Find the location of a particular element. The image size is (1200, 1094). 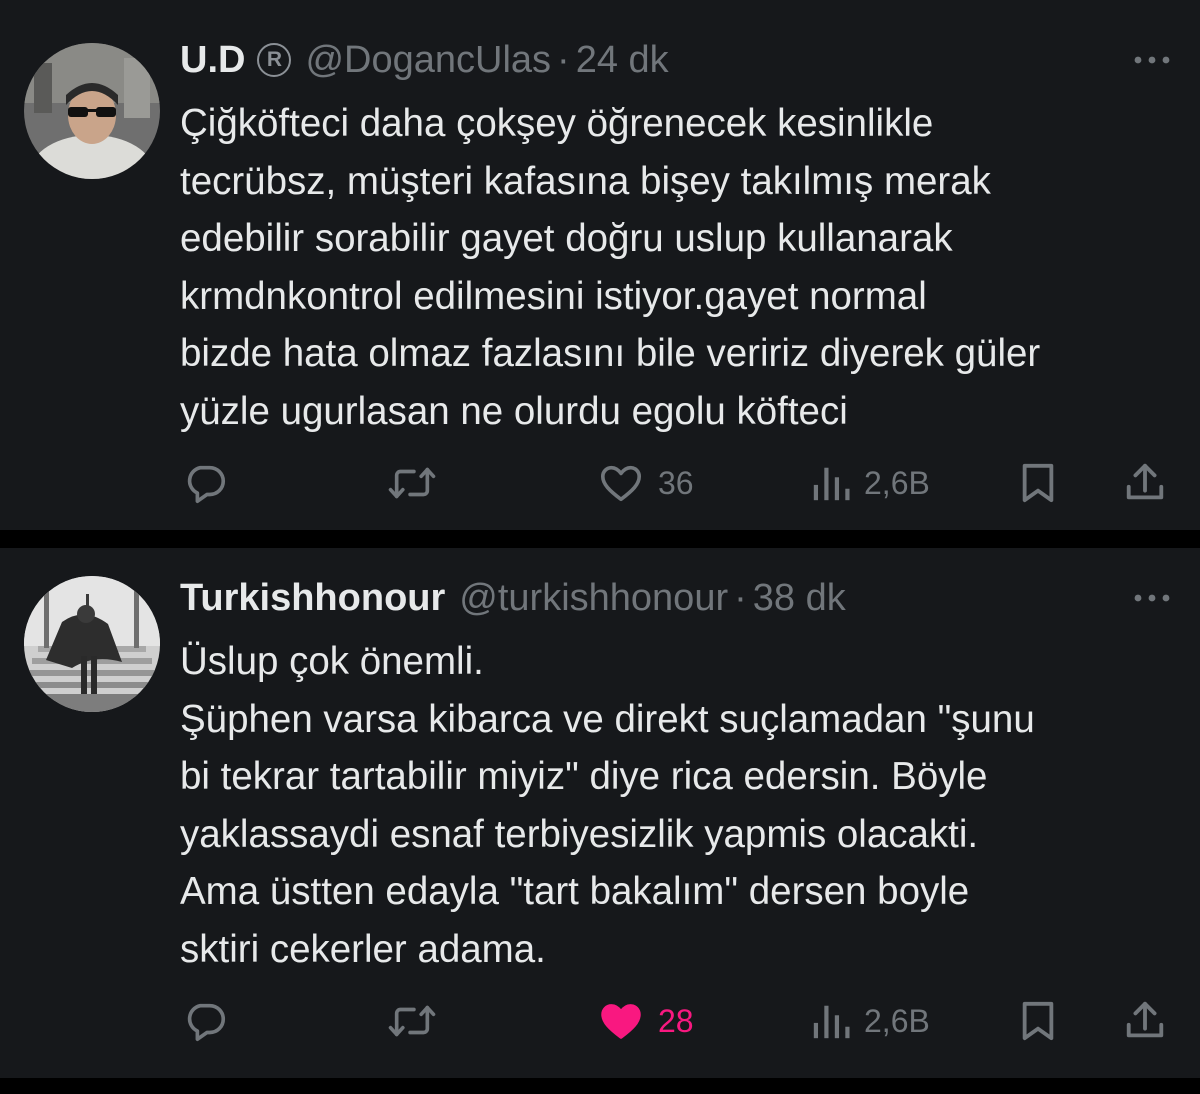

like-button: 28 is located at coordinates (646, 1021).